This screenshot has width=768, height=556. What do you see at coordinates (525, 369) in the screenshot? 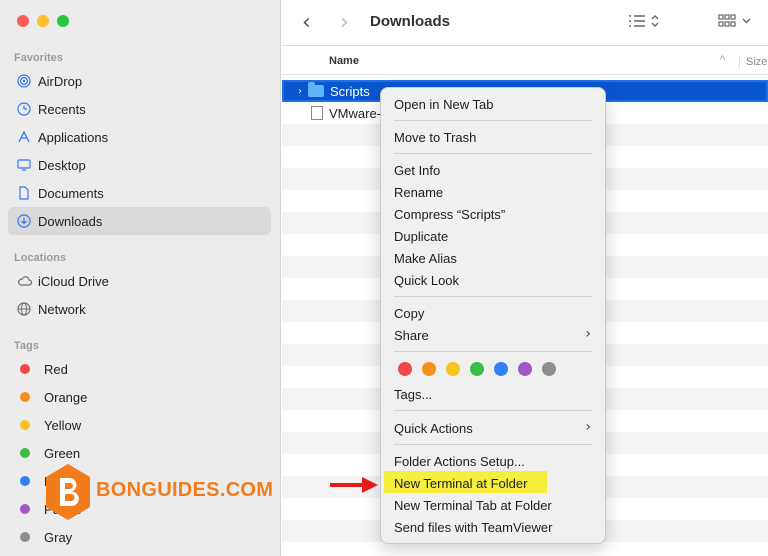
I see `tag-color-purple` at bounding box center [525, 369].